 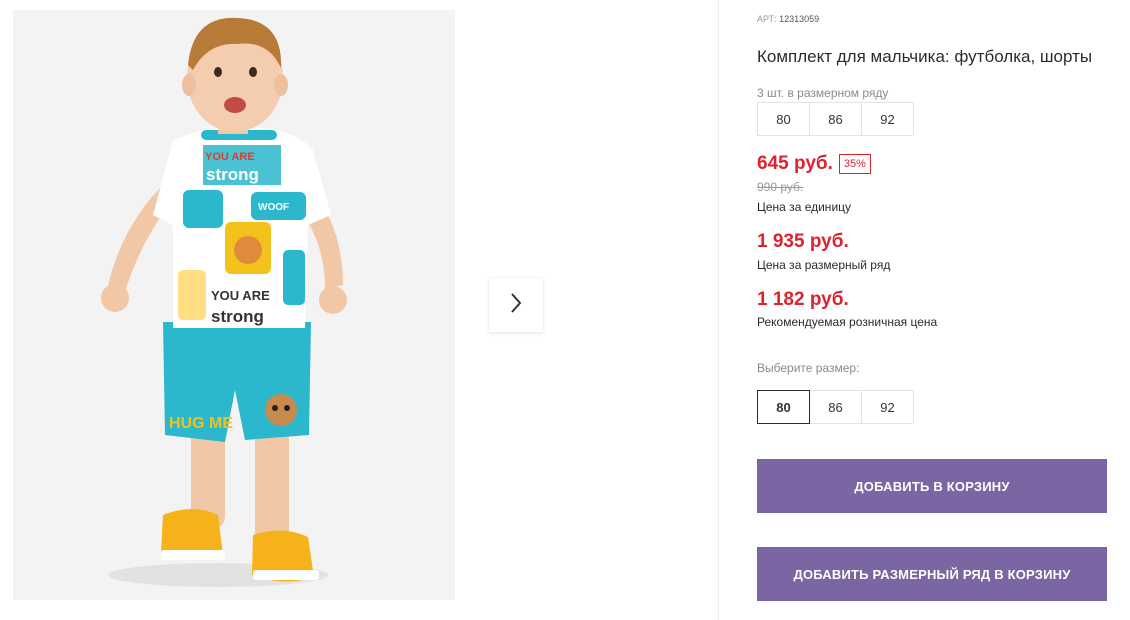 What do you see at coordinates (780, 187) in the screenshot?
I see `old-price: 990 руб.` at bounding box center [780, 187].